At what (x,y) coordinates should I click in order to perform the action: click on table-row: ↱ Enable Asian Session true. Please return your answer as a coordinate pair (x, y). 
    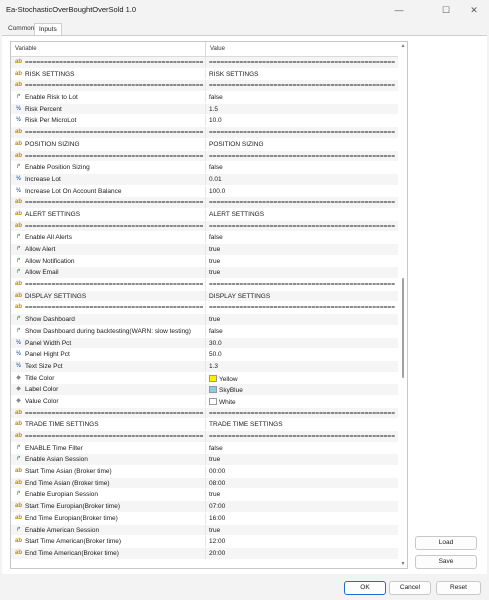
    Looking at the image, I should click on (204, 460).